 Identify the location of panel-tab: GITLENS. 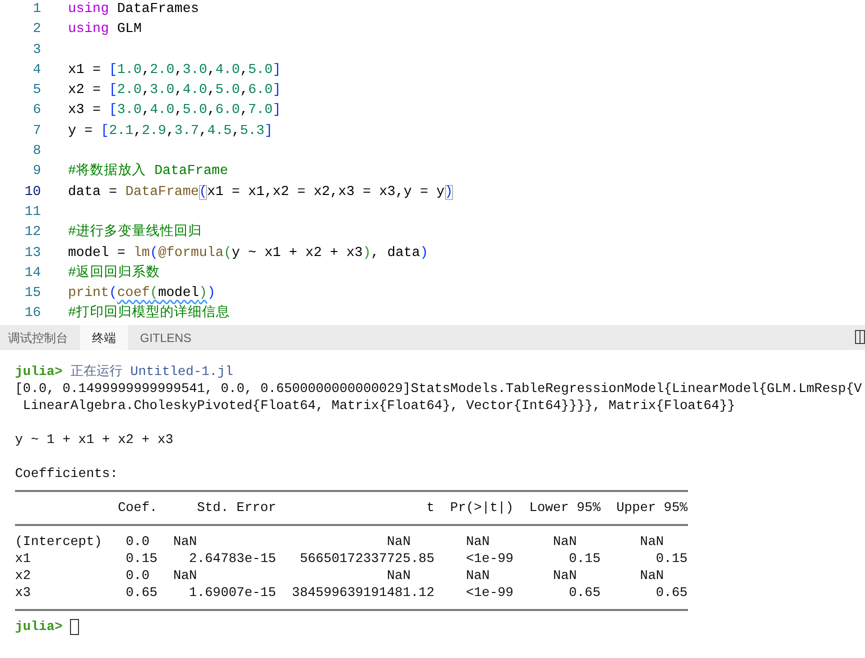
(166, 337).